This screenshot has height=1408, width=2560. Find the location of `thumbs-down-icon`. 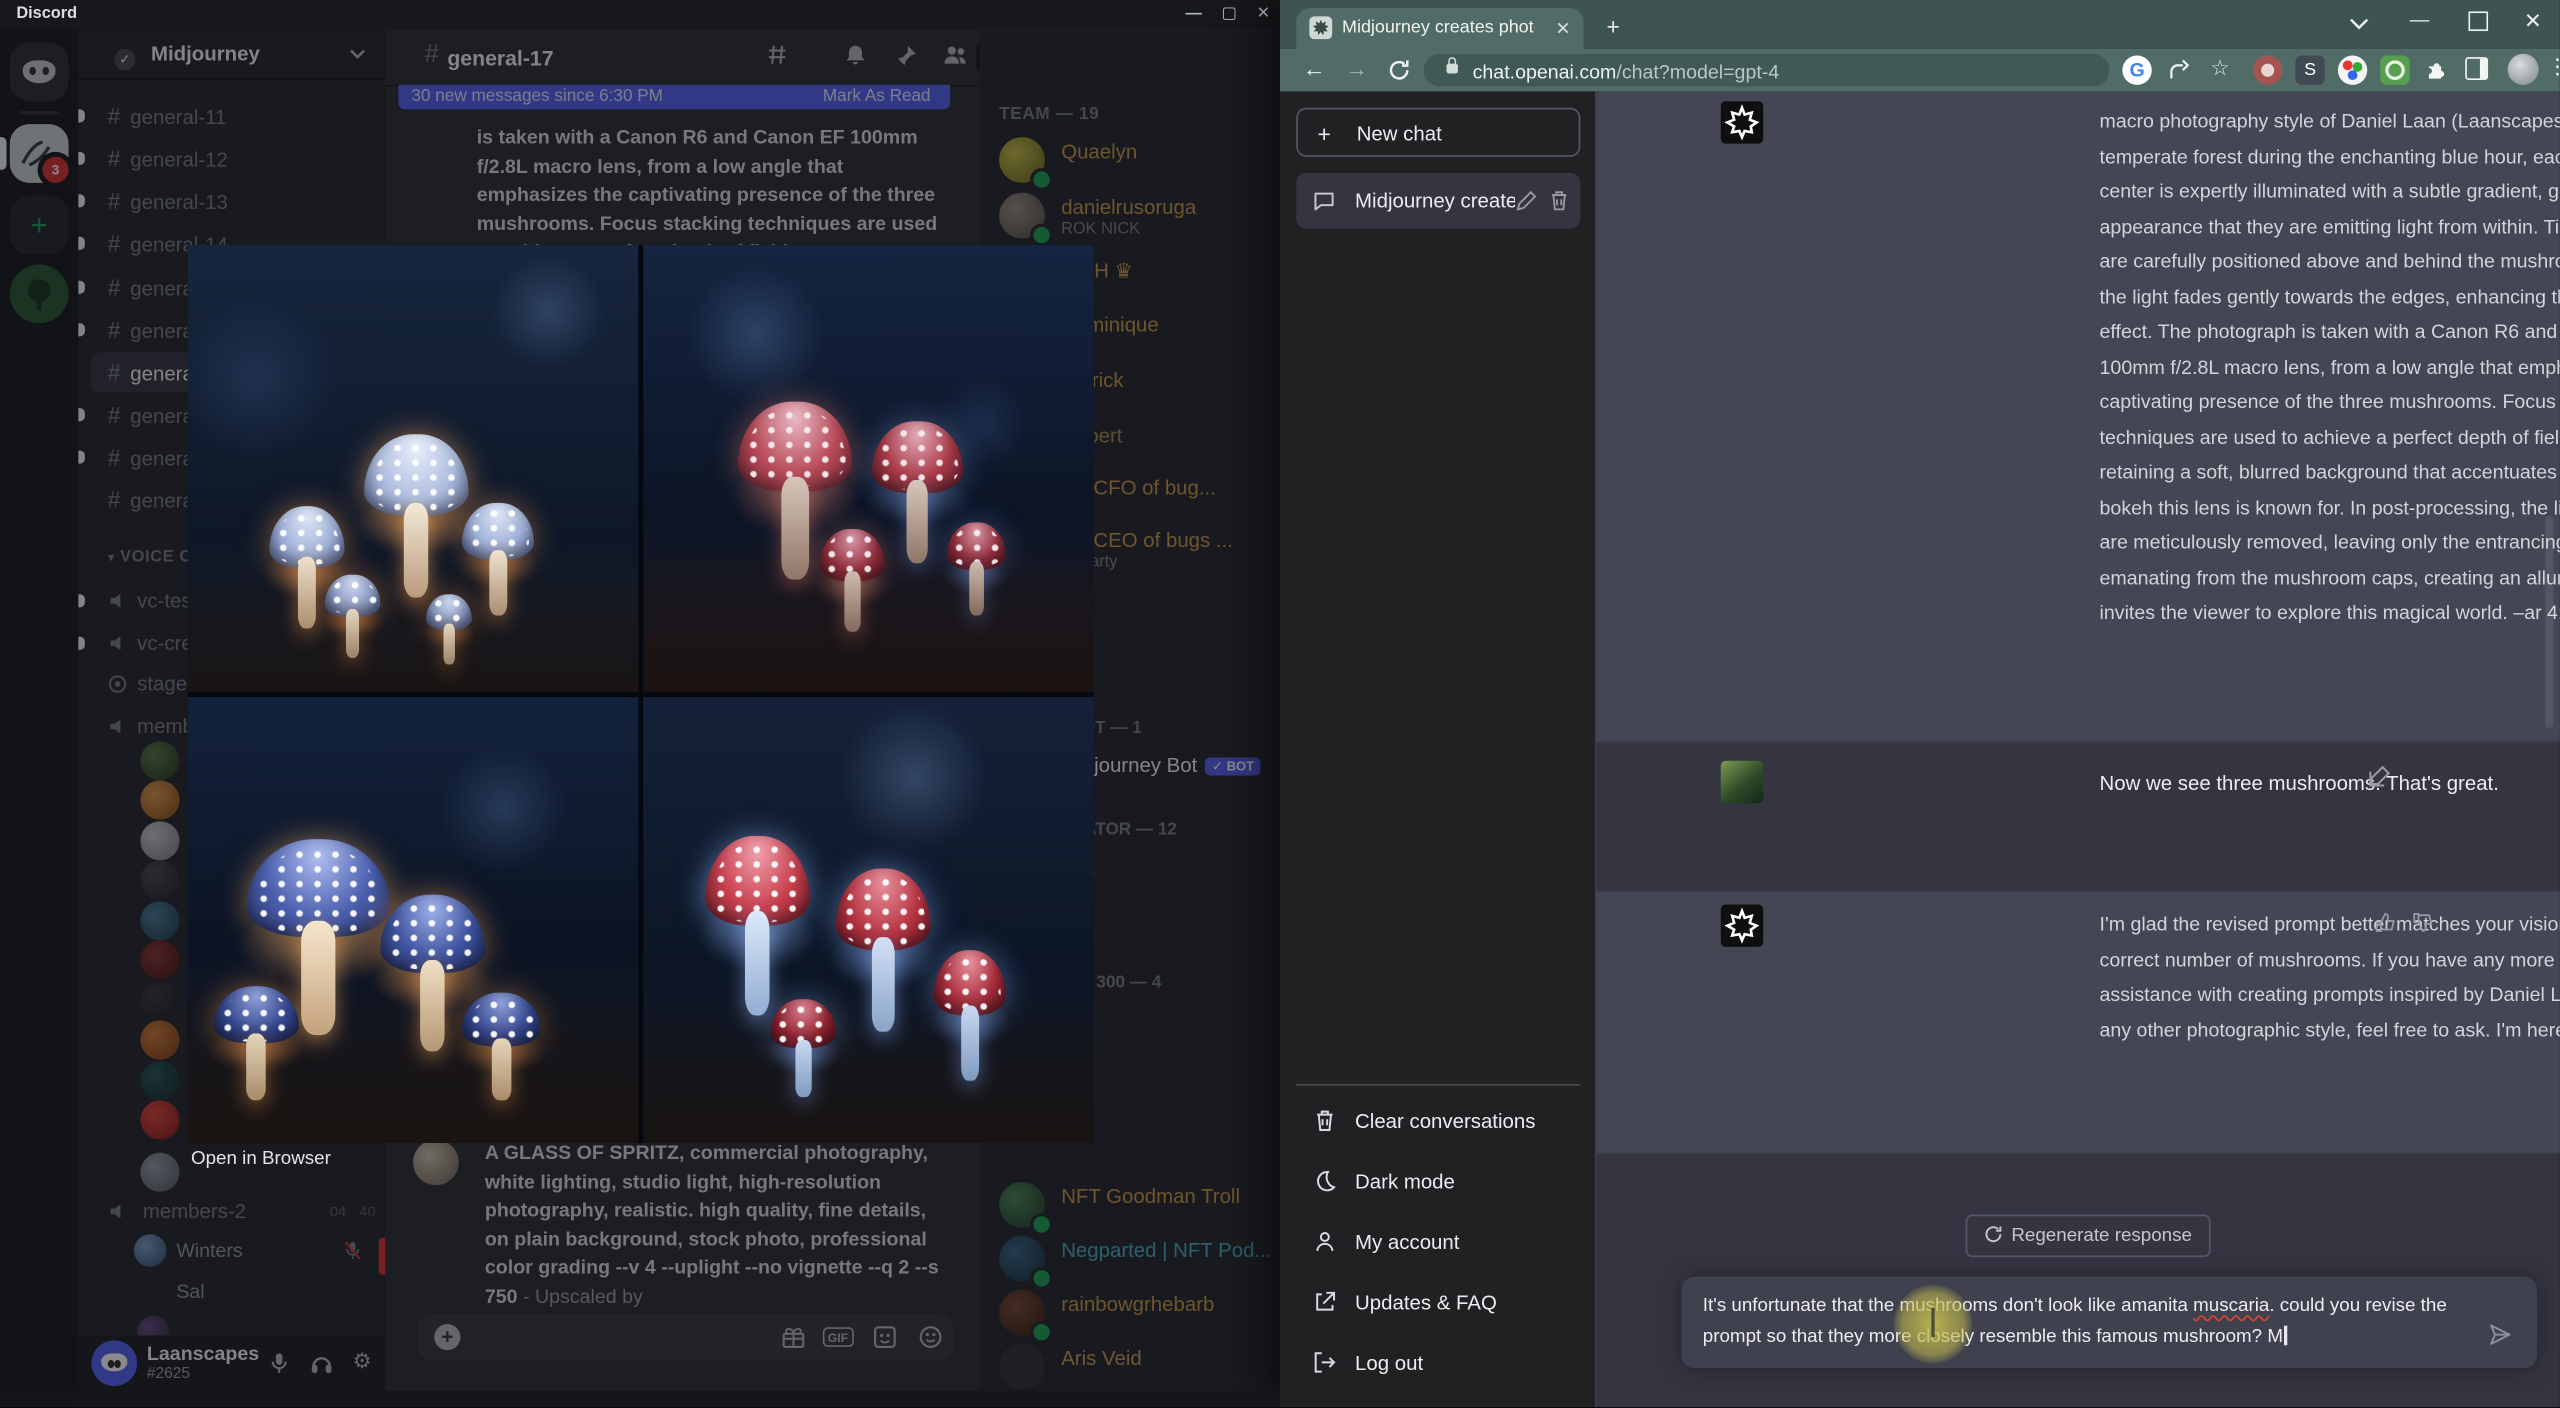

thumbs-down-icon is located at coordinates (2422, 922).